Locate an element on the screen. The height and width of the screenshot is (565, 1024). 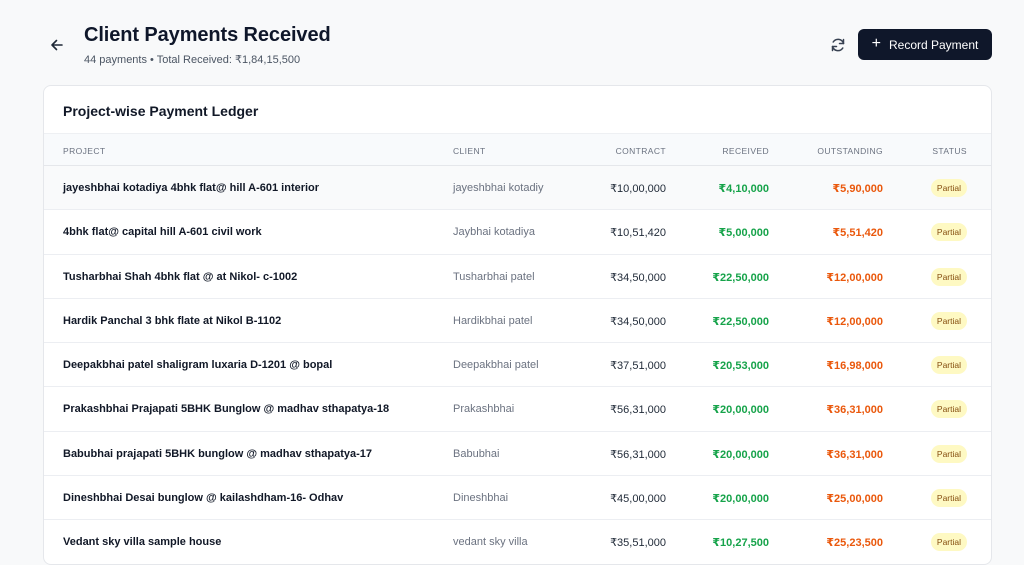
plus-icon: + is located at coordinates (876, 43).